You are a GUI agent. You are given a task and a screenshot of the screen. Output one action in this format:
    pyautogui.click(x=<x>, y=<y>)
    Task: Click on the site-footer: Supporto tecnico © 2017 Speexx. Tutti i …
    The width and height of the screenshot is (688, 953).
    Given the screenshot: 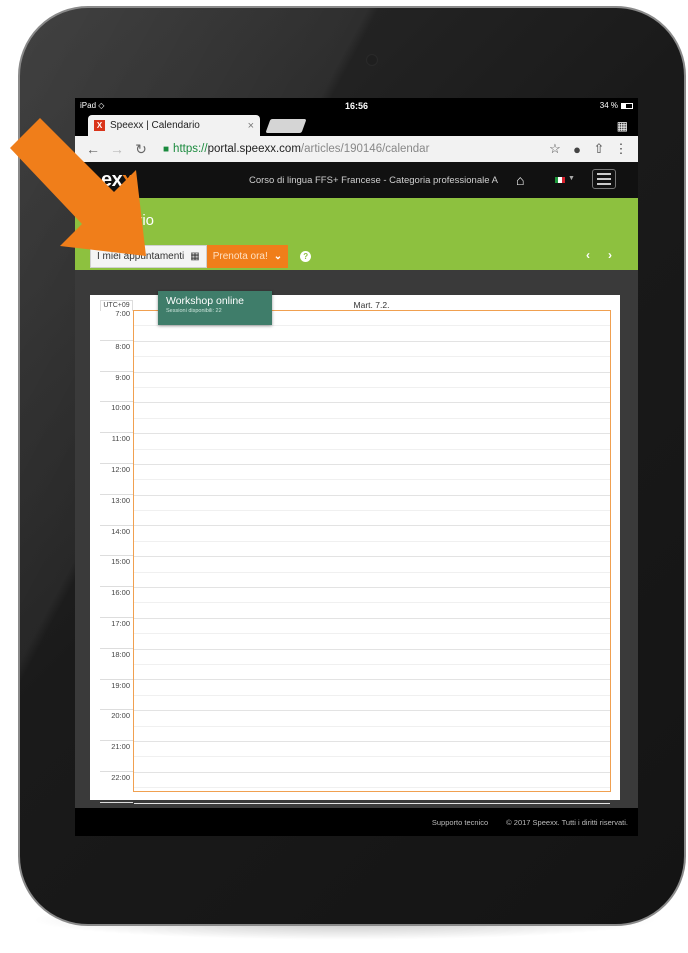 What is the action you would take?
    pyautogui.click(x=356, y=822)
    